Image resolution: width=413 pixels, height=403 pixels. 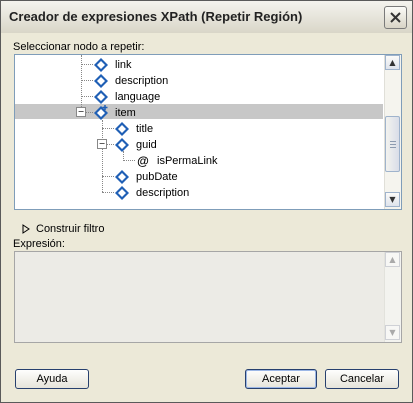 I want to click on attribute-node-icon: @, so click(x=143, y=161).